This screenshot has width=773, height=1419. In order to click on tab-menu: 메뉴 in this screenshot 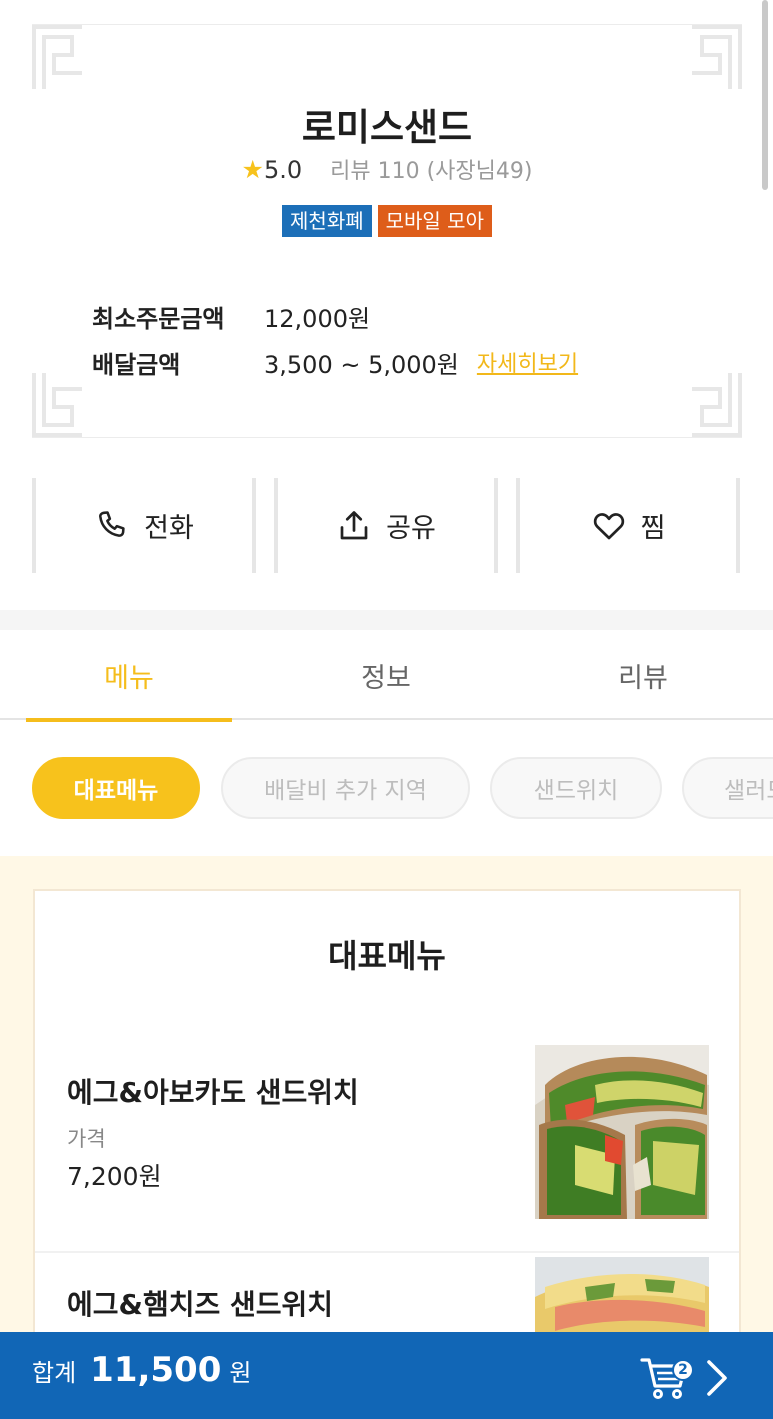, I will do `click(129, 676)`.